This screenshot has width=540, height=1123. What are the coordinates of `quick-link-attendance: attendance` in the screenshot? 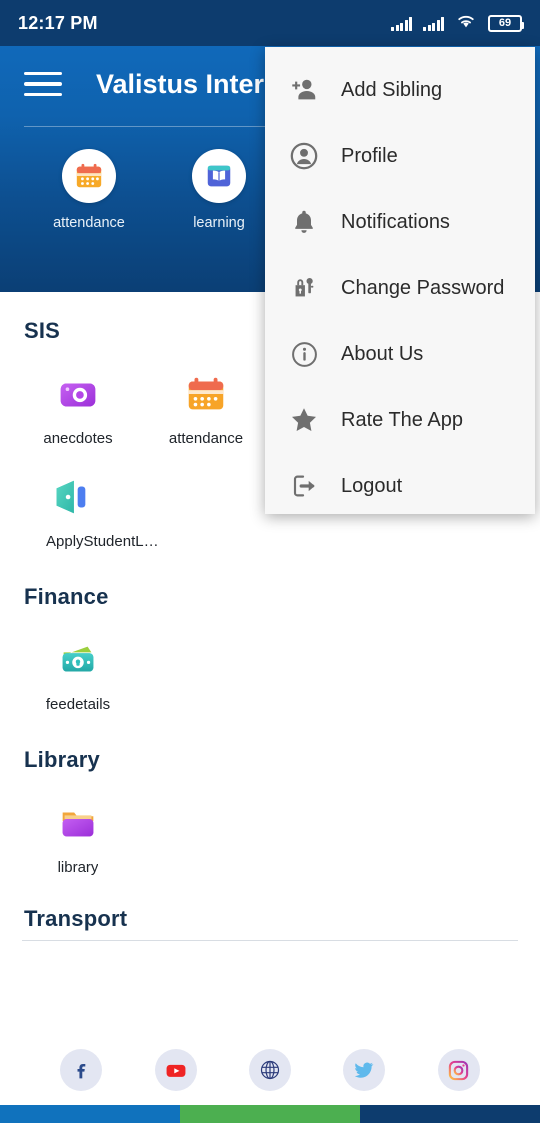 It's located at (89, 190).